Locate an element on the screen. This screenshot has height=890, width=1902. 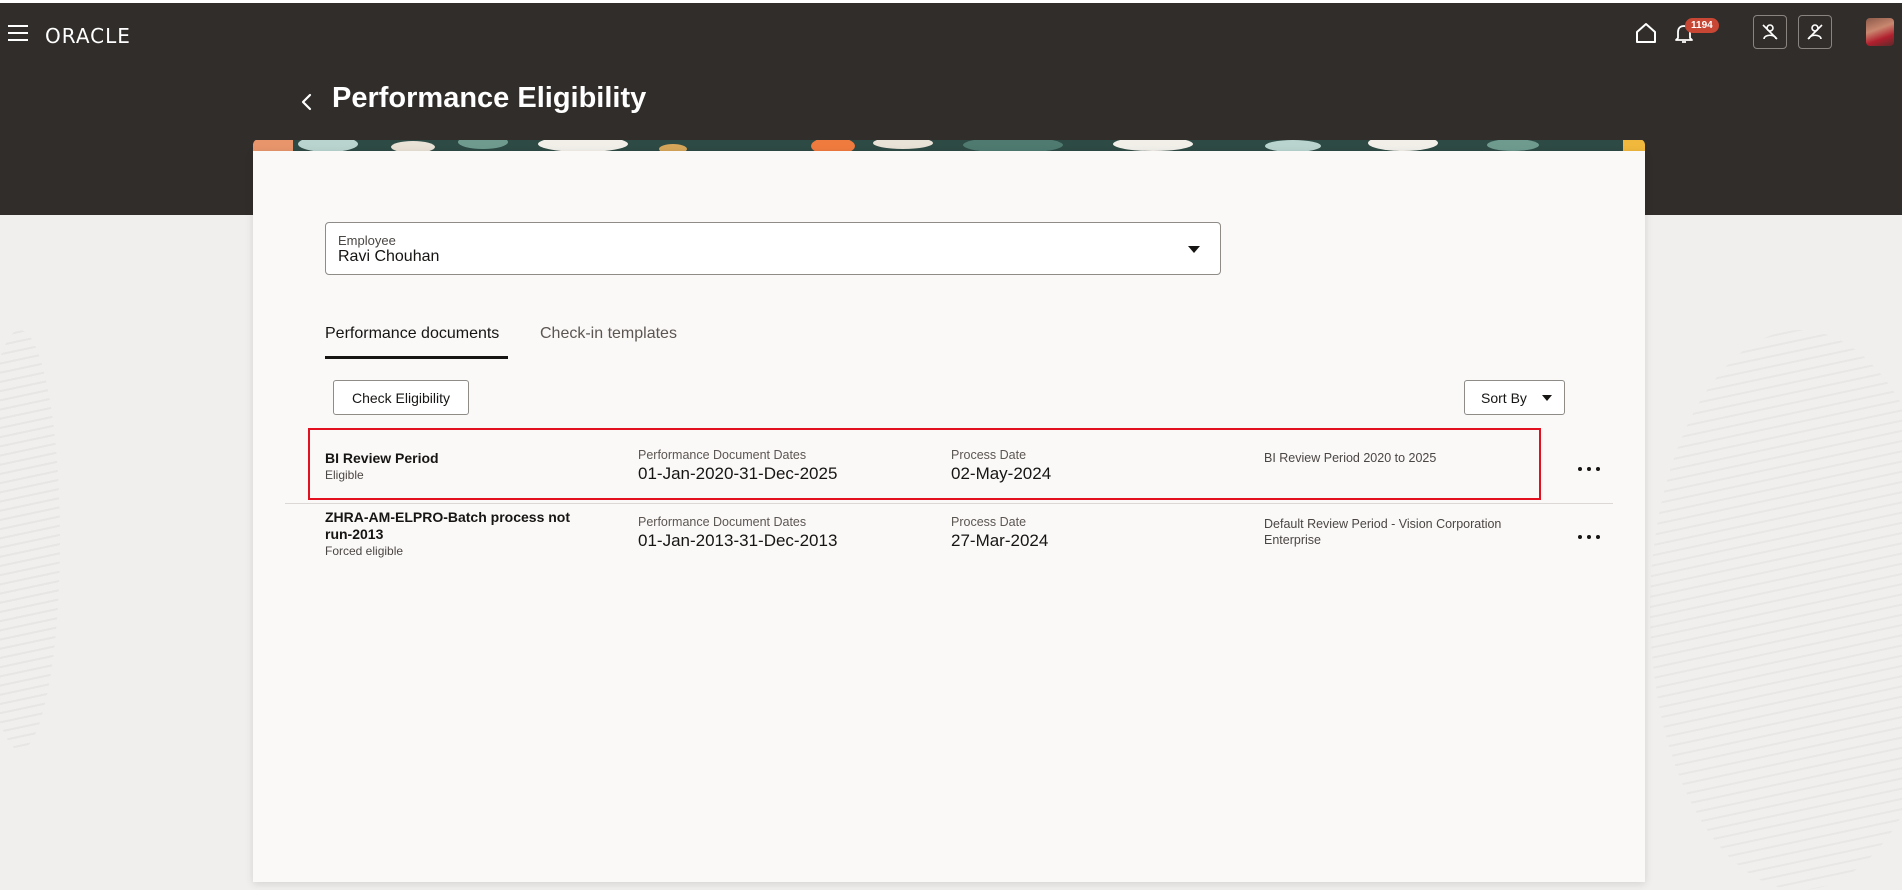
process-date: 02-May-2024 is located at coordinates (1001, 473).